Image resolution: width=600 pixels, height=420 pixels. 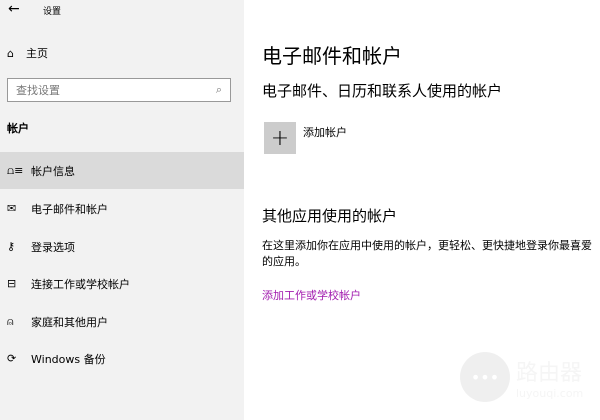 I want to click on sidebar-item-family: ⍝ 家庭和其他用户, so click(x=122, y=321).